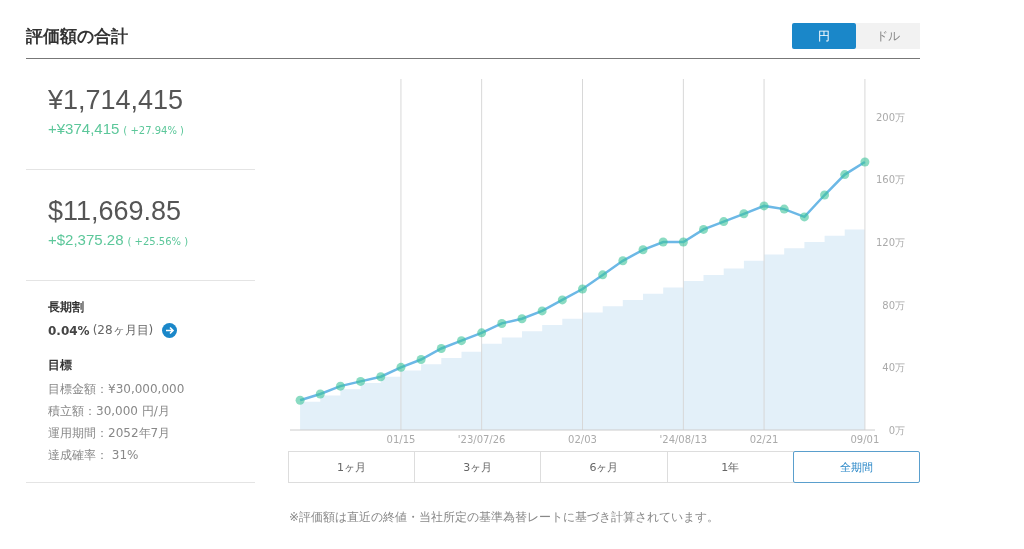  What do you see at coordinates (604, 467) in the screenshot?
I see `period-tab: 6ヶ月` at bounding box center [604, 467].